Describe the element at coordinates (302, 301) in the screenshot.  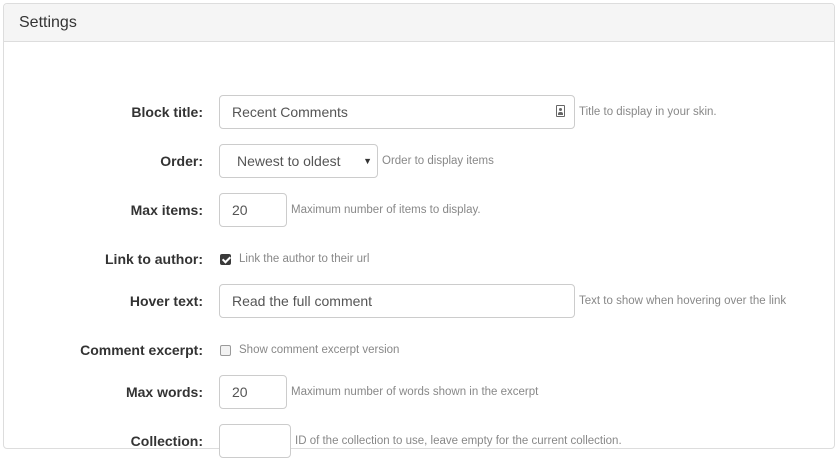
I see `hover-text-value: Read the full comment` at that location.